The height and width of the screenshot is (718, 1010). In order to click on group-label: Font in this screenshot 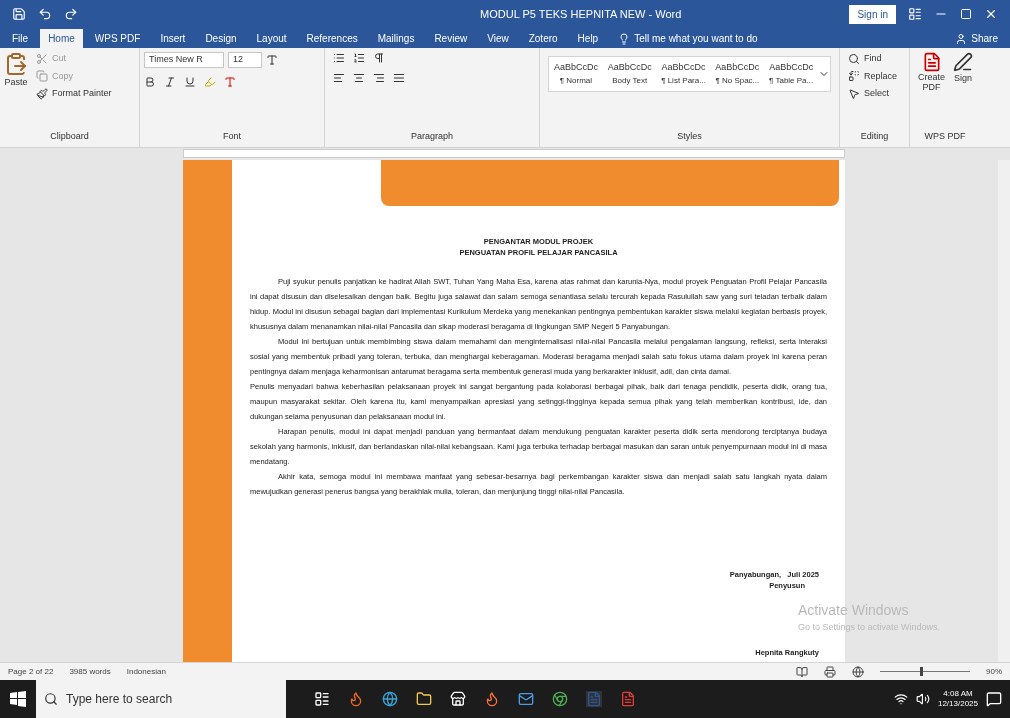, I will do `click(232, 136)`.